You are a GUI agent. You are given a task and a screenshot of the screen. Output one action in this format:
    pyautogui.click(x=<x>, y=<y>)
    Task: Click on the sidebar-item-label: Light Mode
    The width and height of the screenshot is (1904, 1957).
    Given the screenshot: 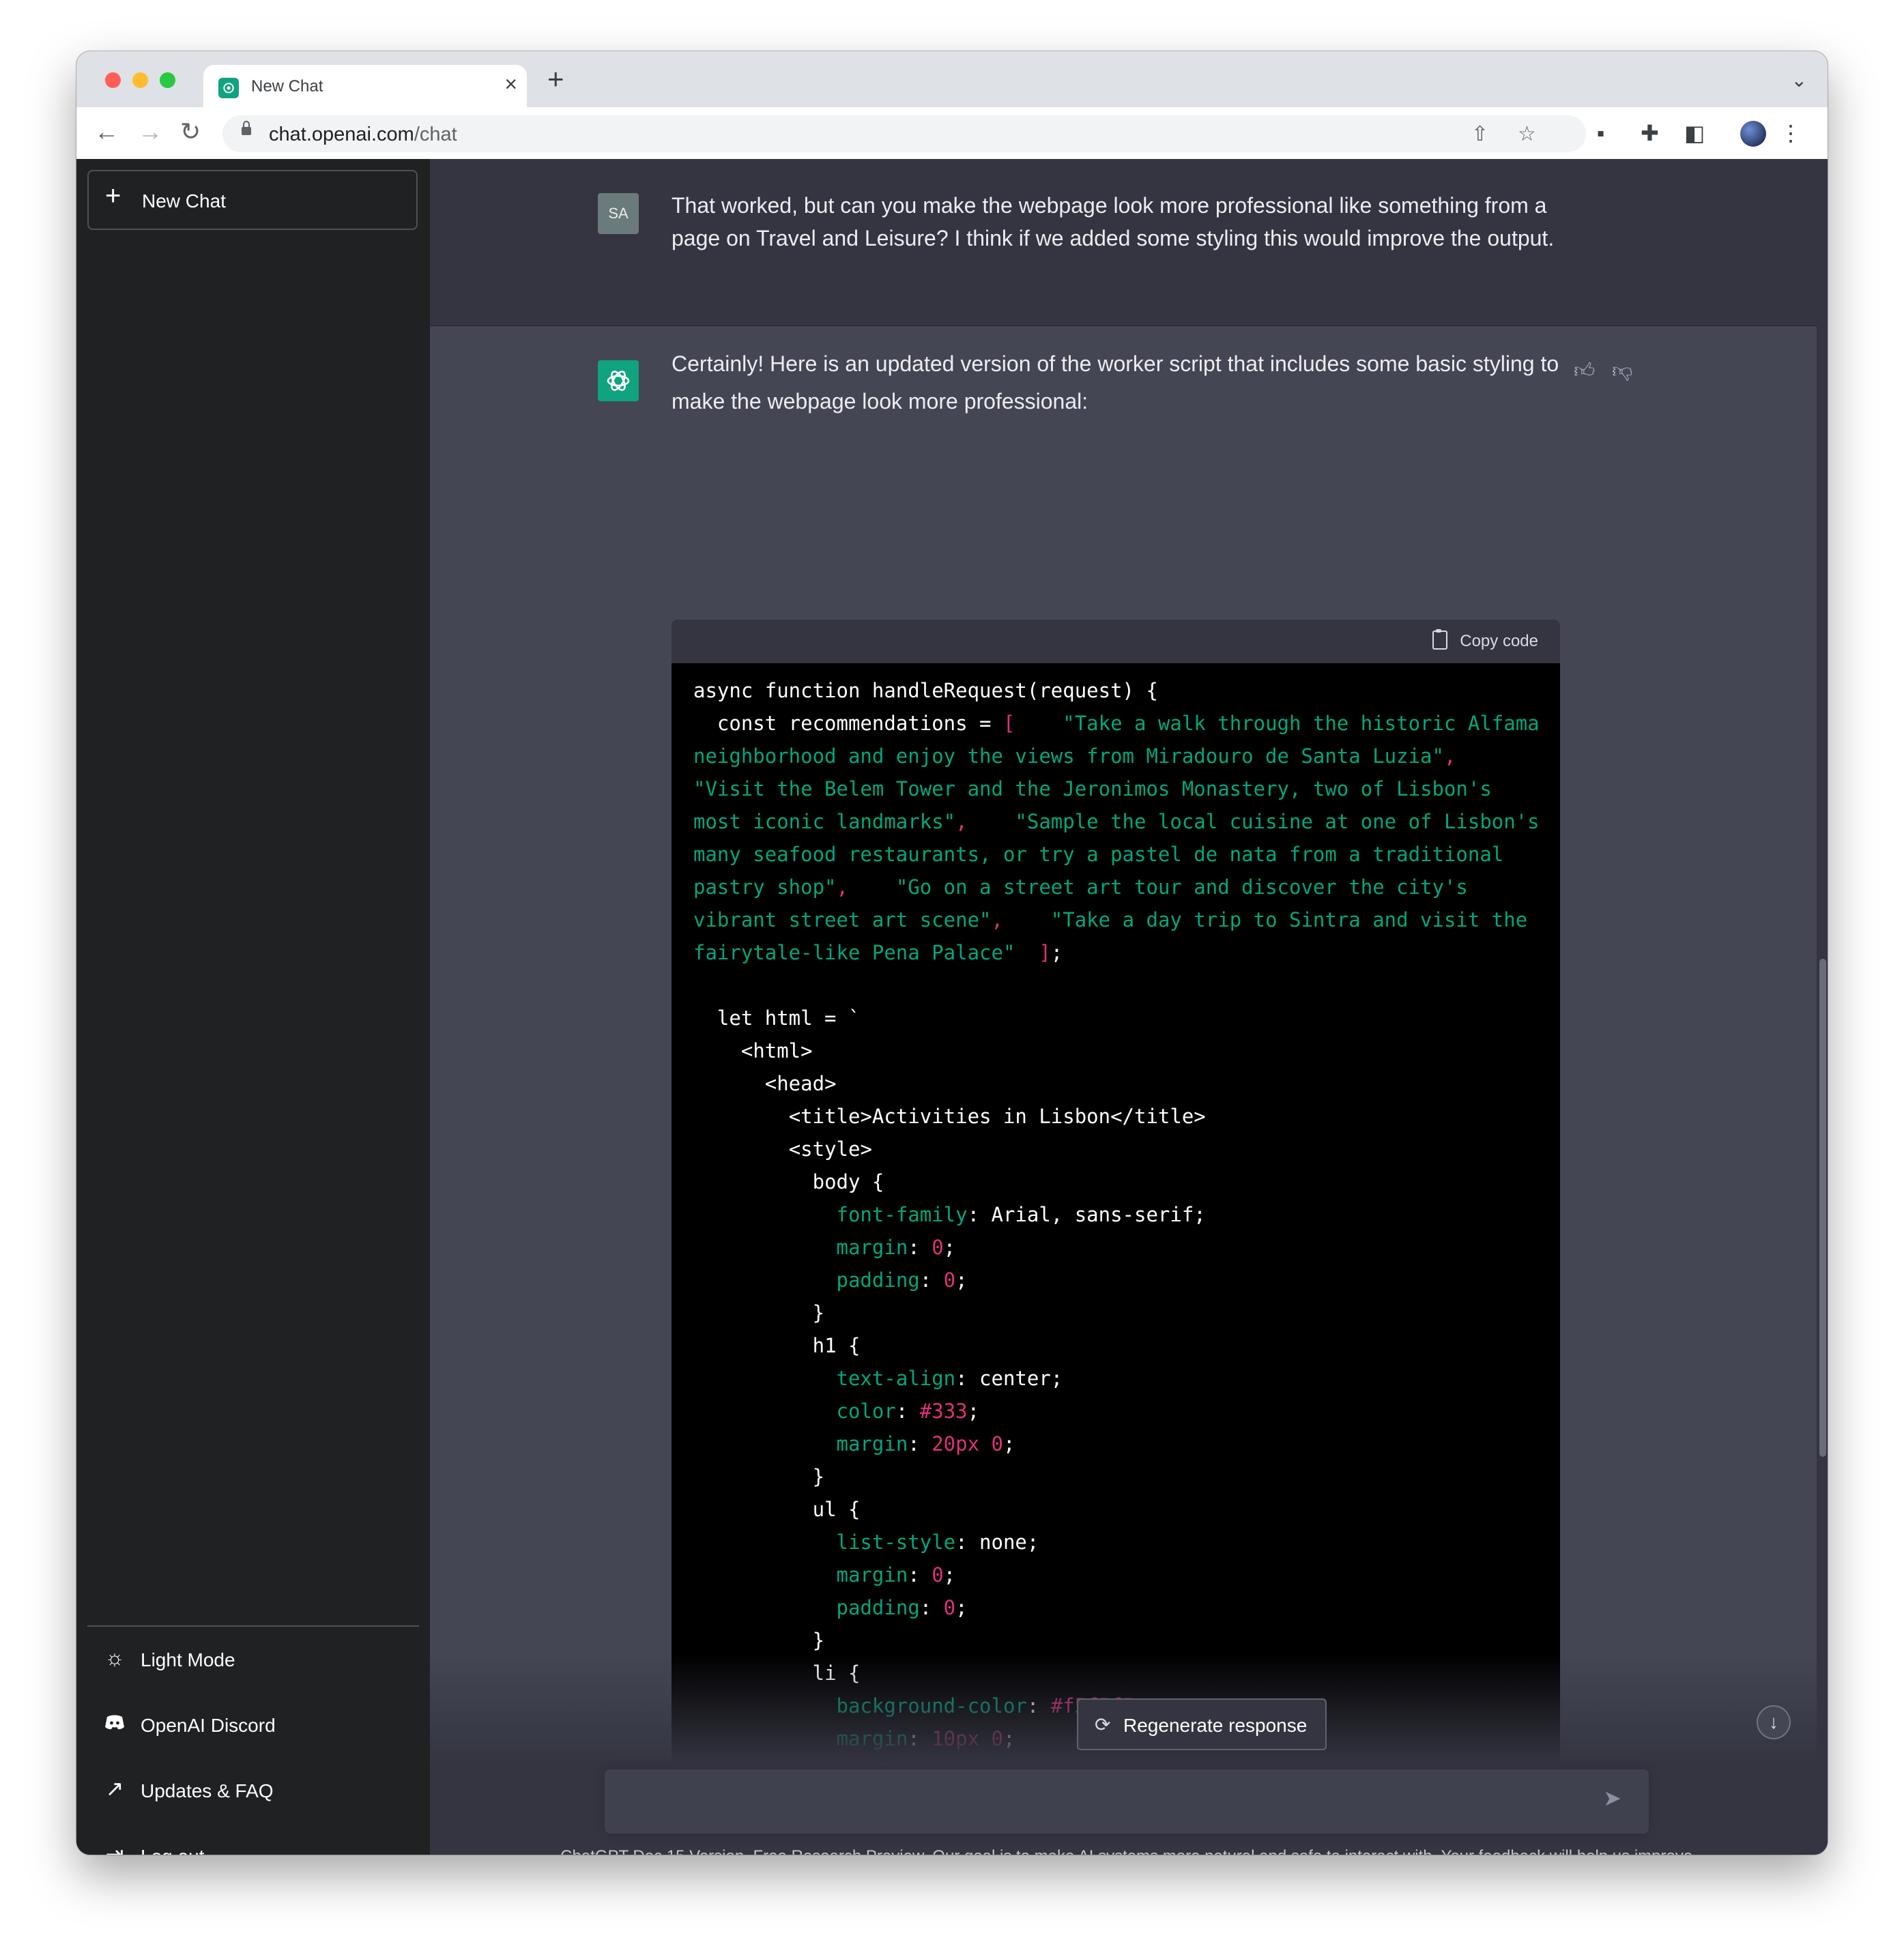 What is the action you would take?
    pyautogui.click(x=188, y=1660)
    